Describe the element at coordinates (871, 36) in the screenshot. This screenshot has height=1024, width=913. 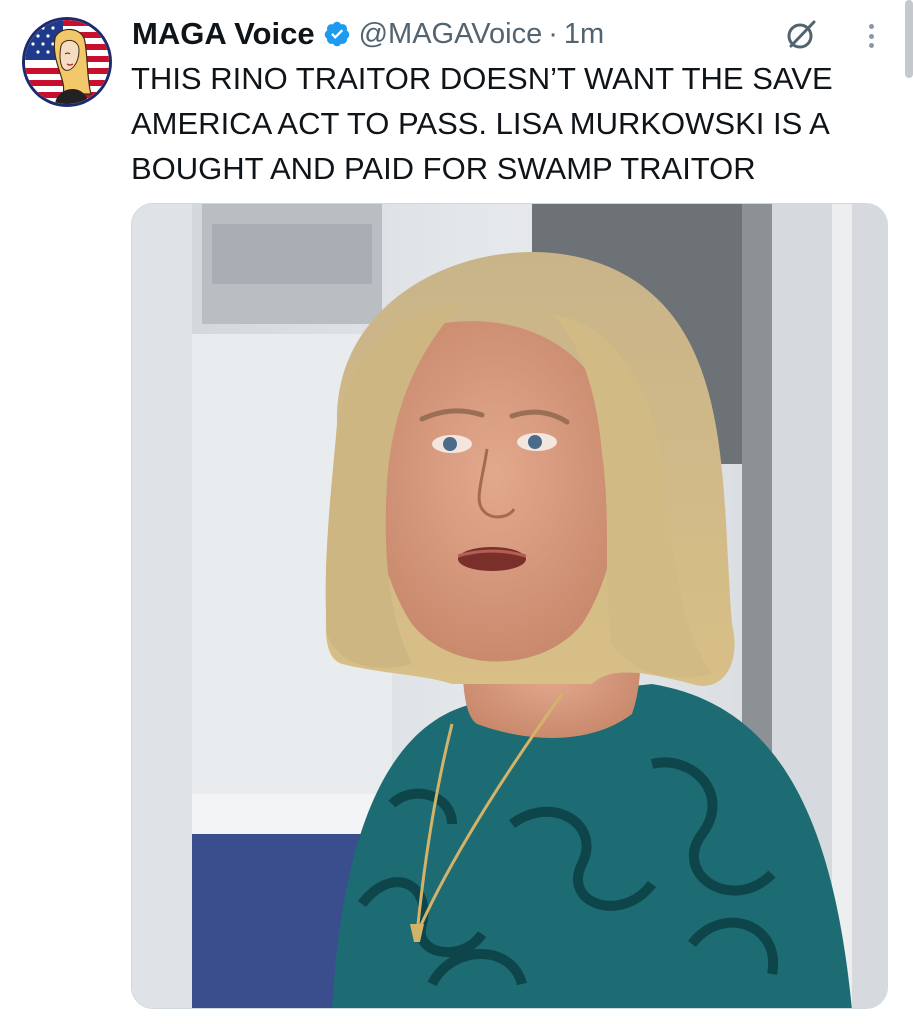
I see `more-options-icon` at that location.